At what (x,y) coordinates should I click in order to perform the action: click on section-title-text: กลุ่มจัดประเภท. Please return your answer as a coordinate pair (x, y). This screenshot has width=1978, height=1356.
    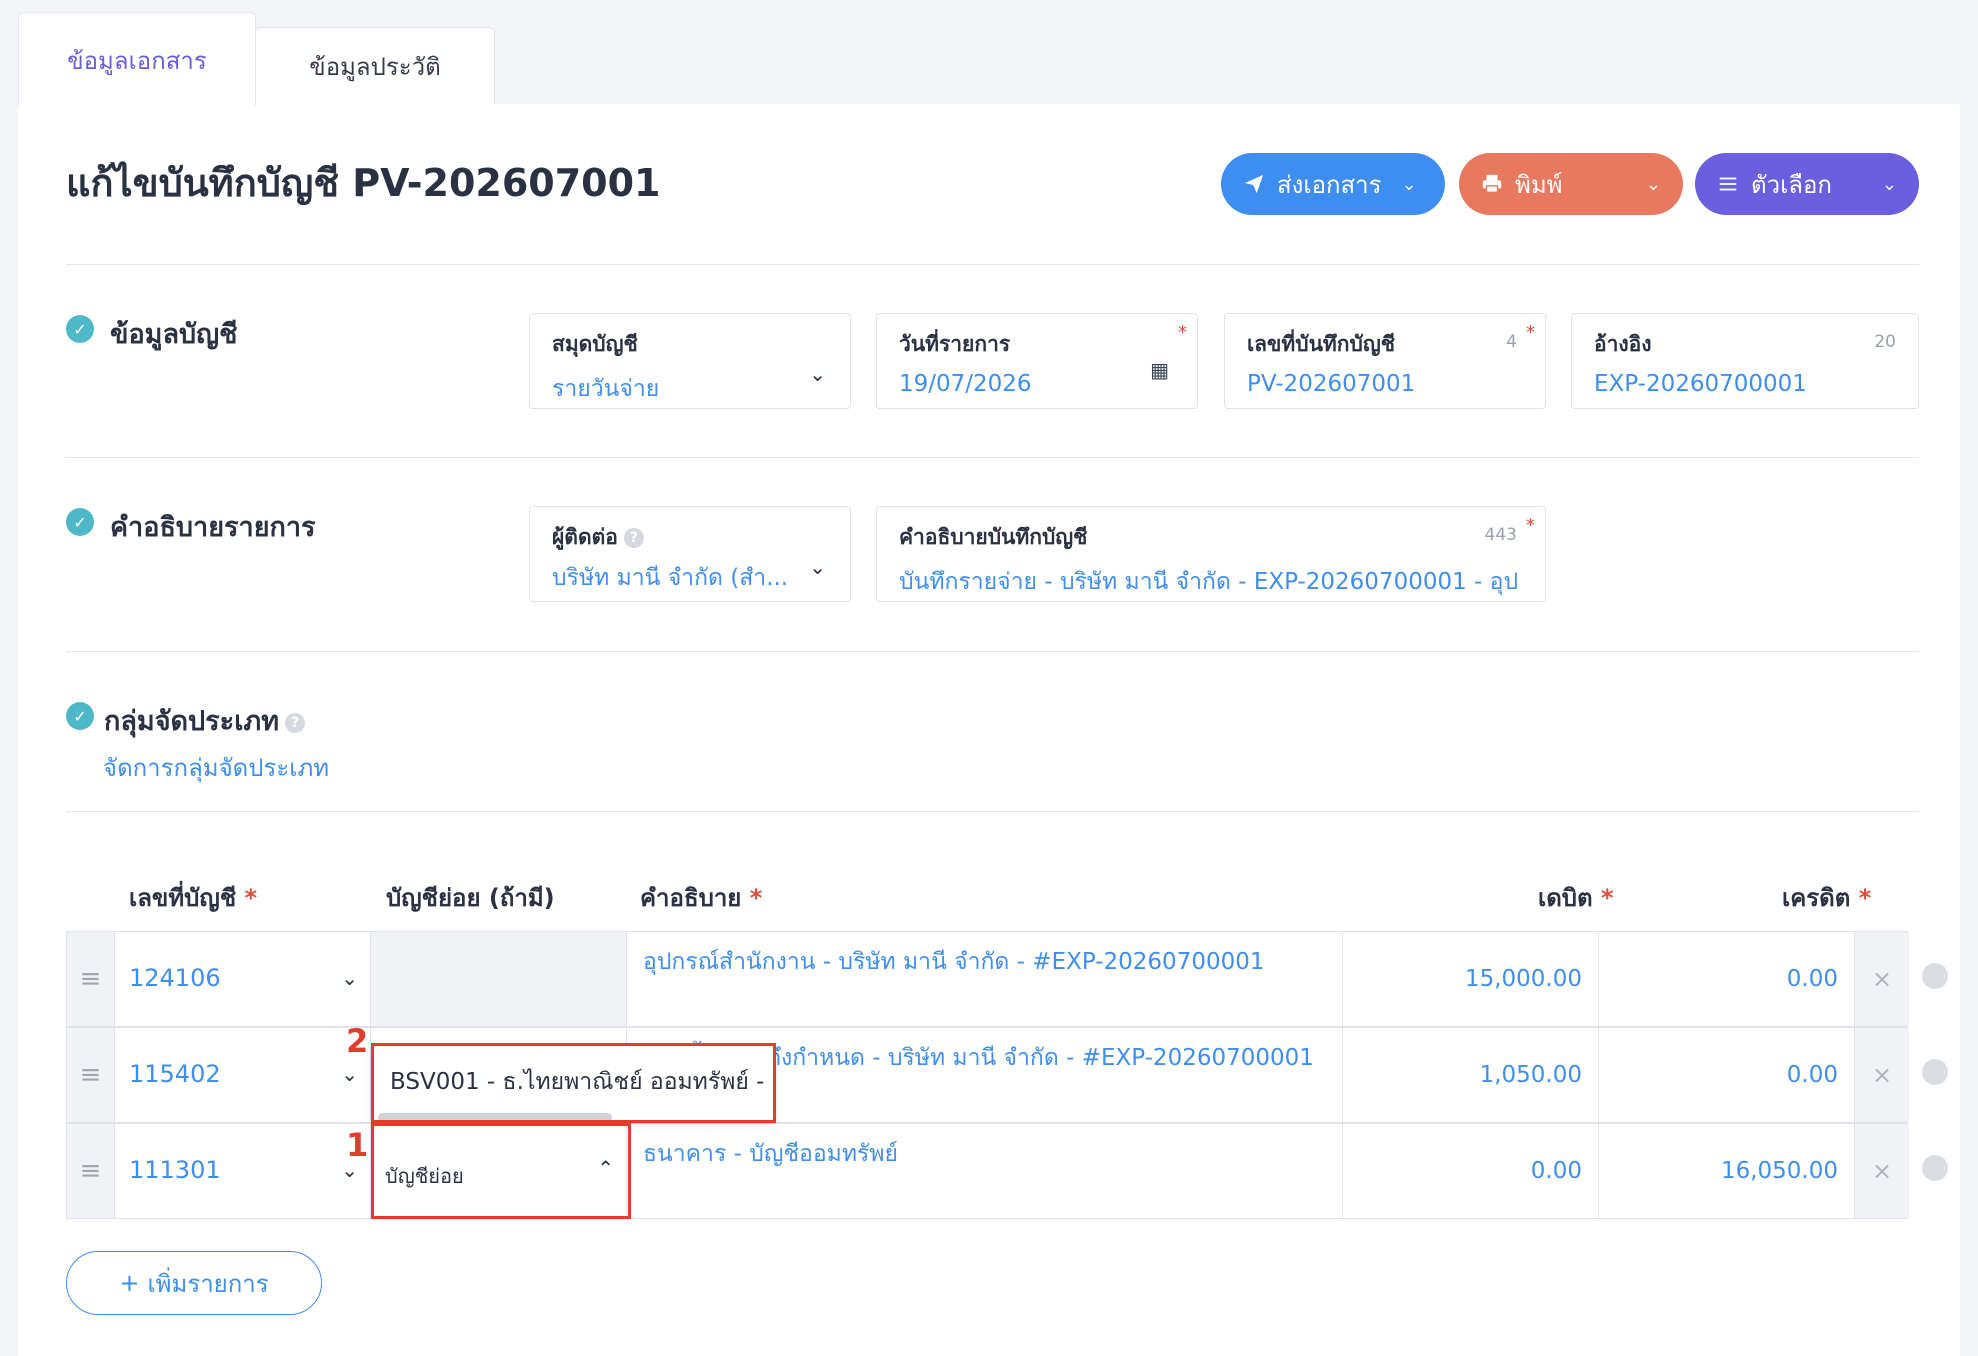
    Looking at the image, I should click on (192, 721).